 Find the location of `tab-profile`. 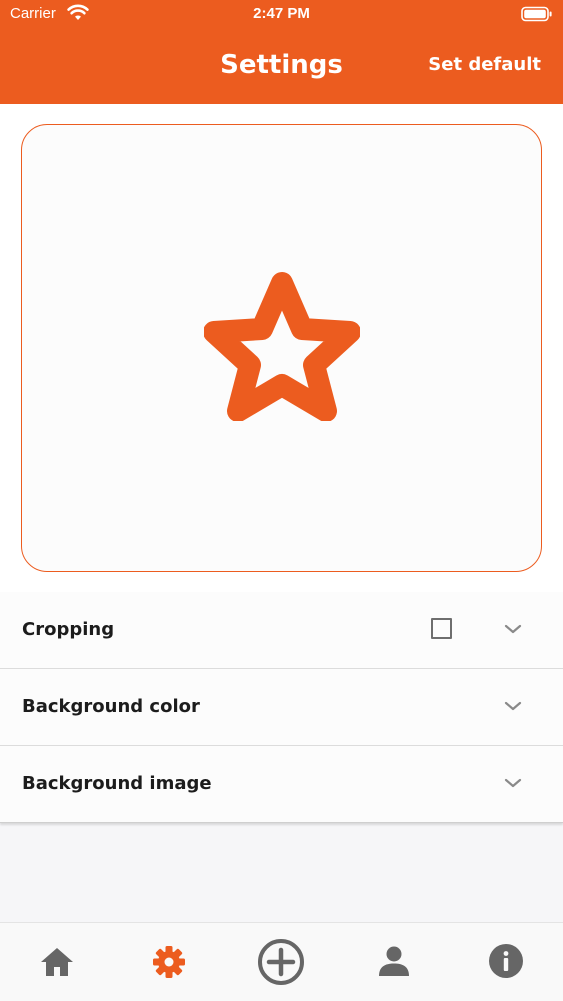

tab-profile is located at coordinates (393, 962).